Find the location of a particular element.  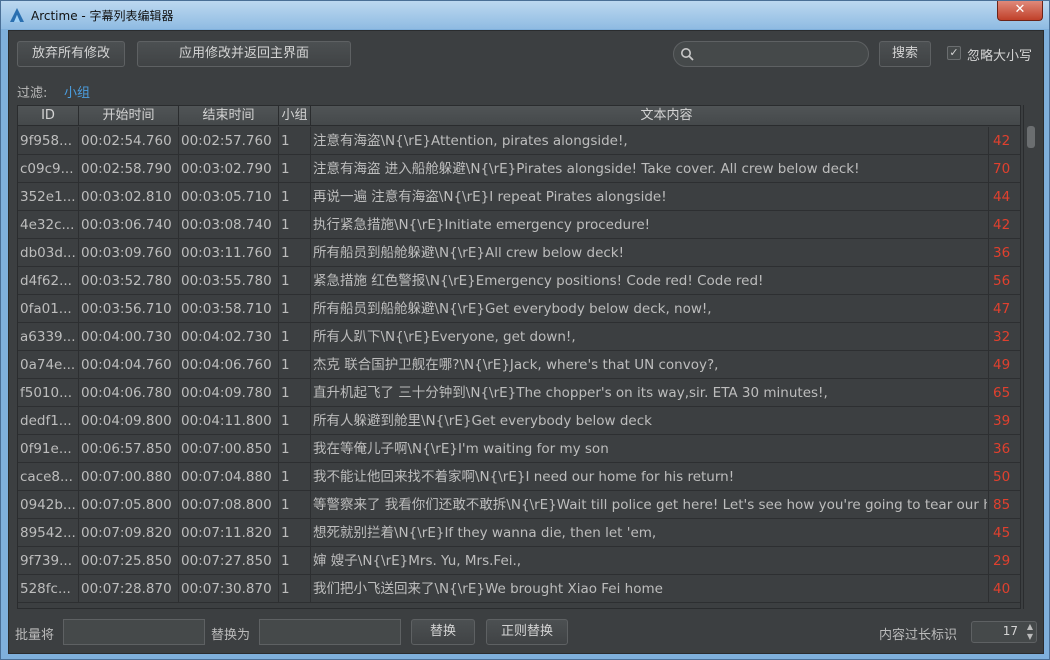

cell-end-time: 00:07:11.820 is located at coordinates (229, 533).